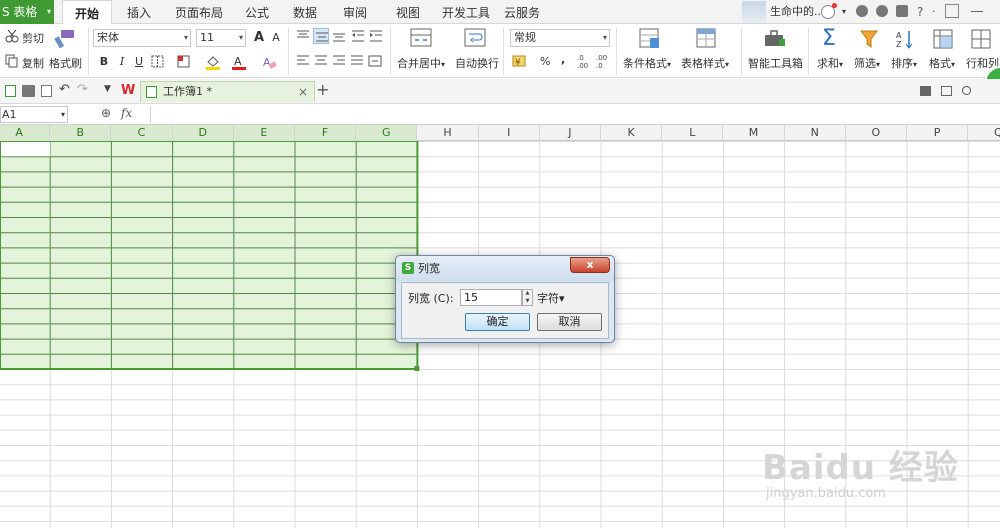 This screenshot has height=528, width=1000. I want to click on avatar, so click(754, 12).